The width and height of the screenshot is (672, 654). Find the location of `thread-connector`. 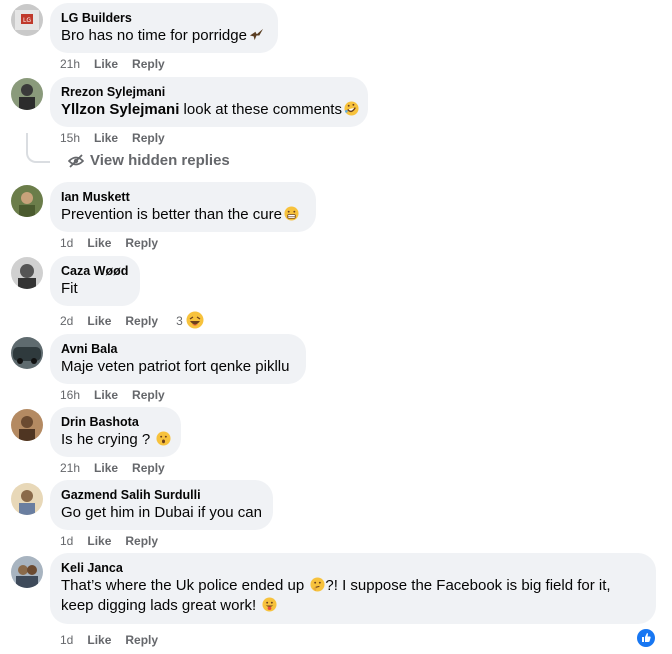

thread-connector is located at coordinates (38, 148).